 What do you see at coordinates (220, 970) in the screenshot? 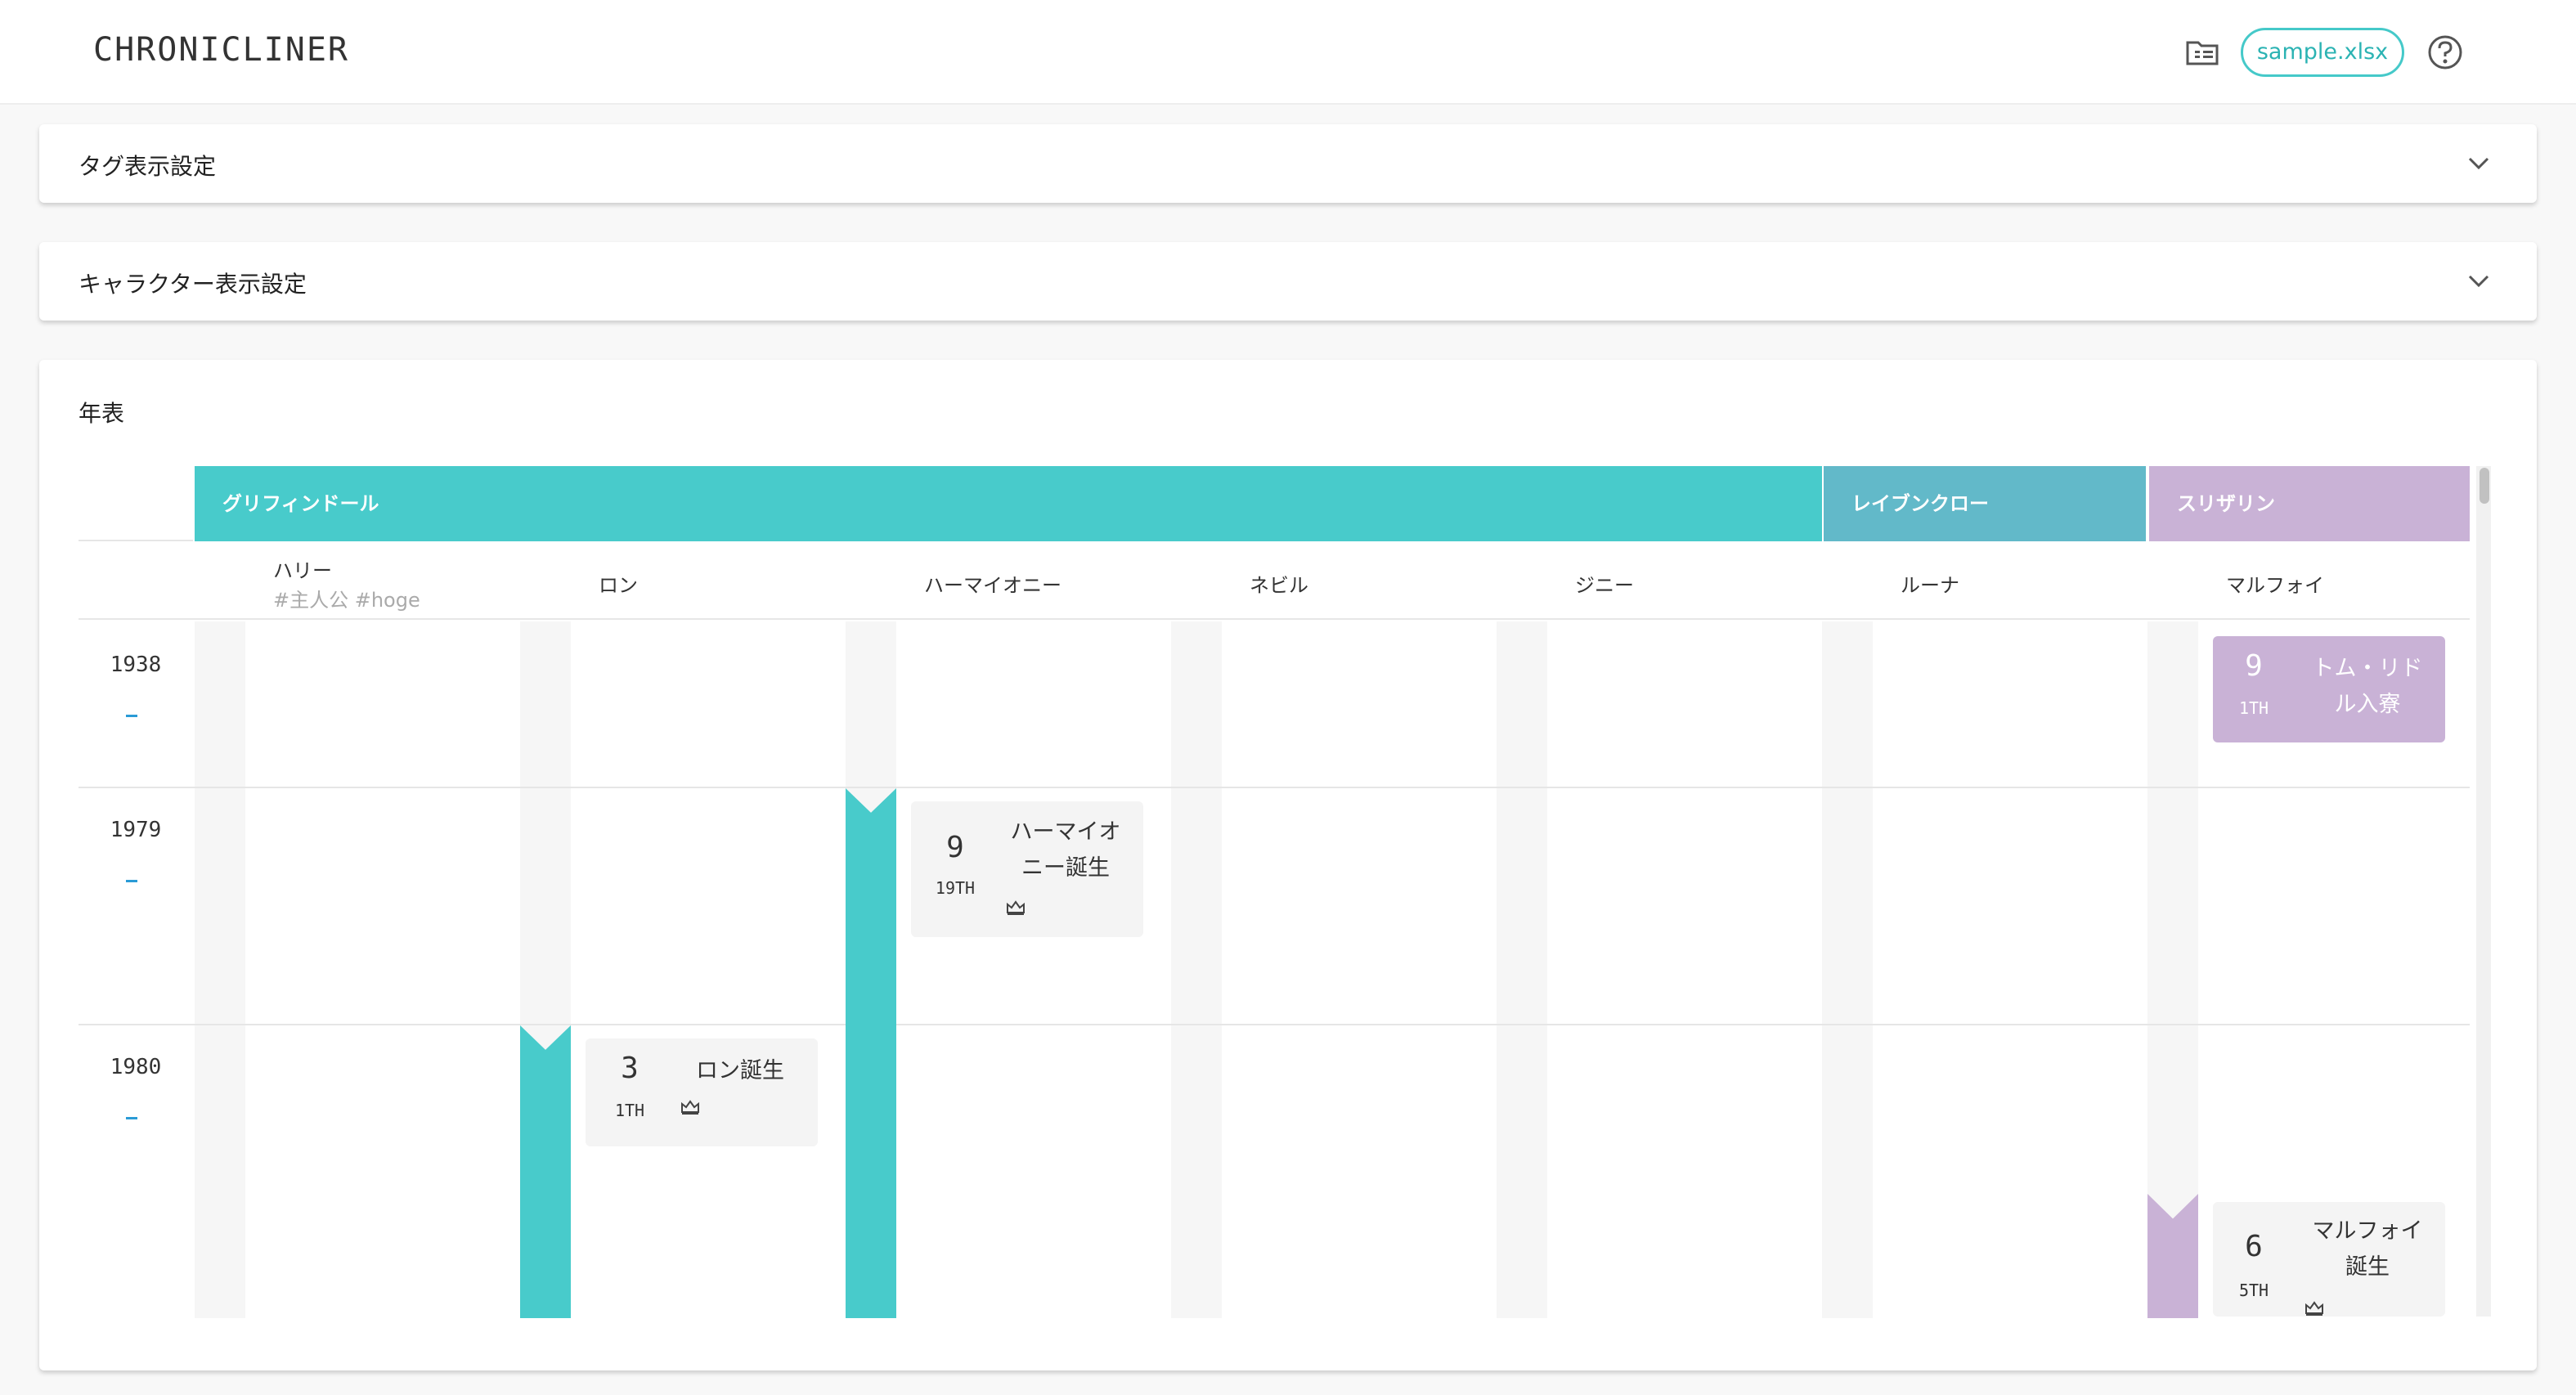
I see `life-track-harry` at bounding box center [220, 970].